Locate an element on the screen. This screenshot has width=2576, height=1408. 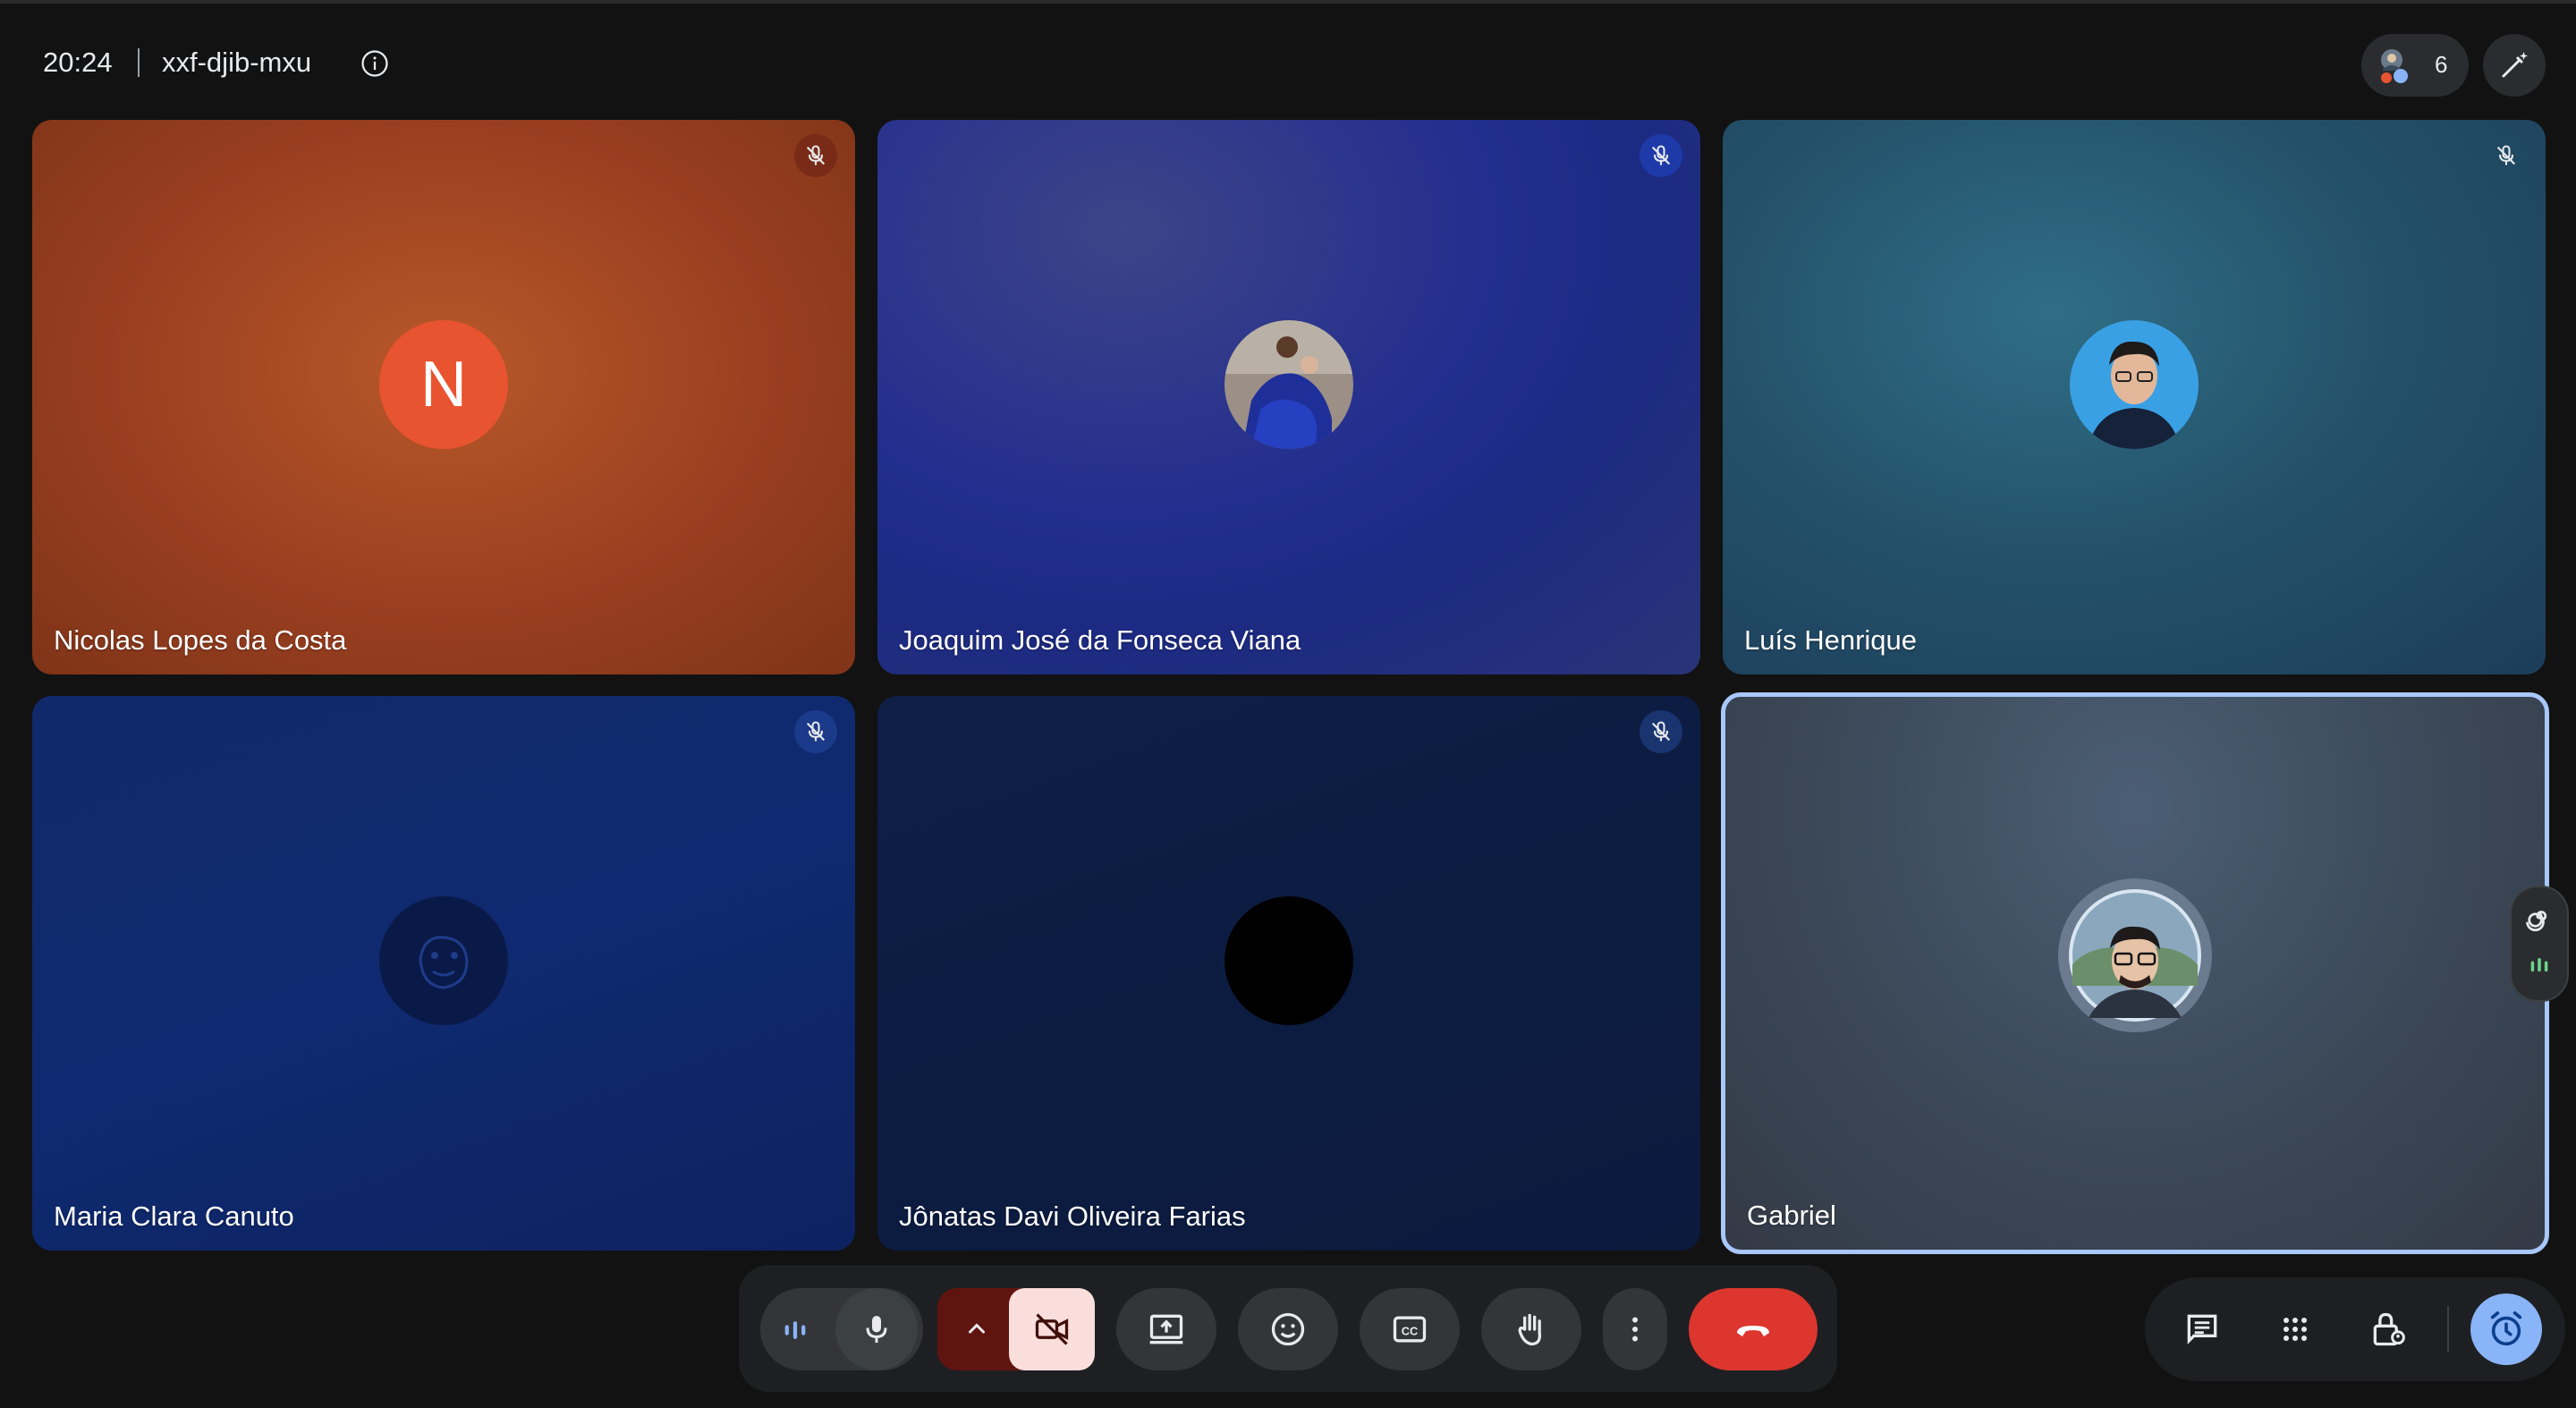
leave-call-icon is located at coordinates (1753, 1329).